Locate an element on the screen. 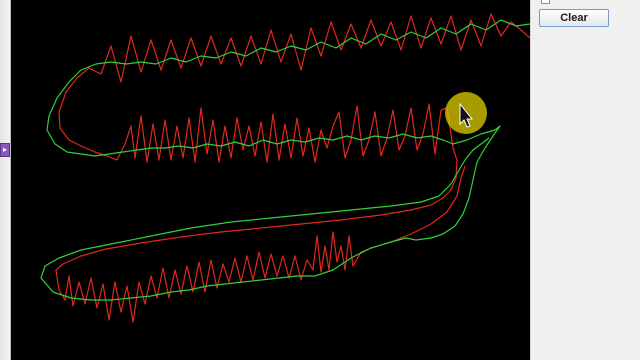  side-tab-handle: ▸ is located at coordinates (5, 150).